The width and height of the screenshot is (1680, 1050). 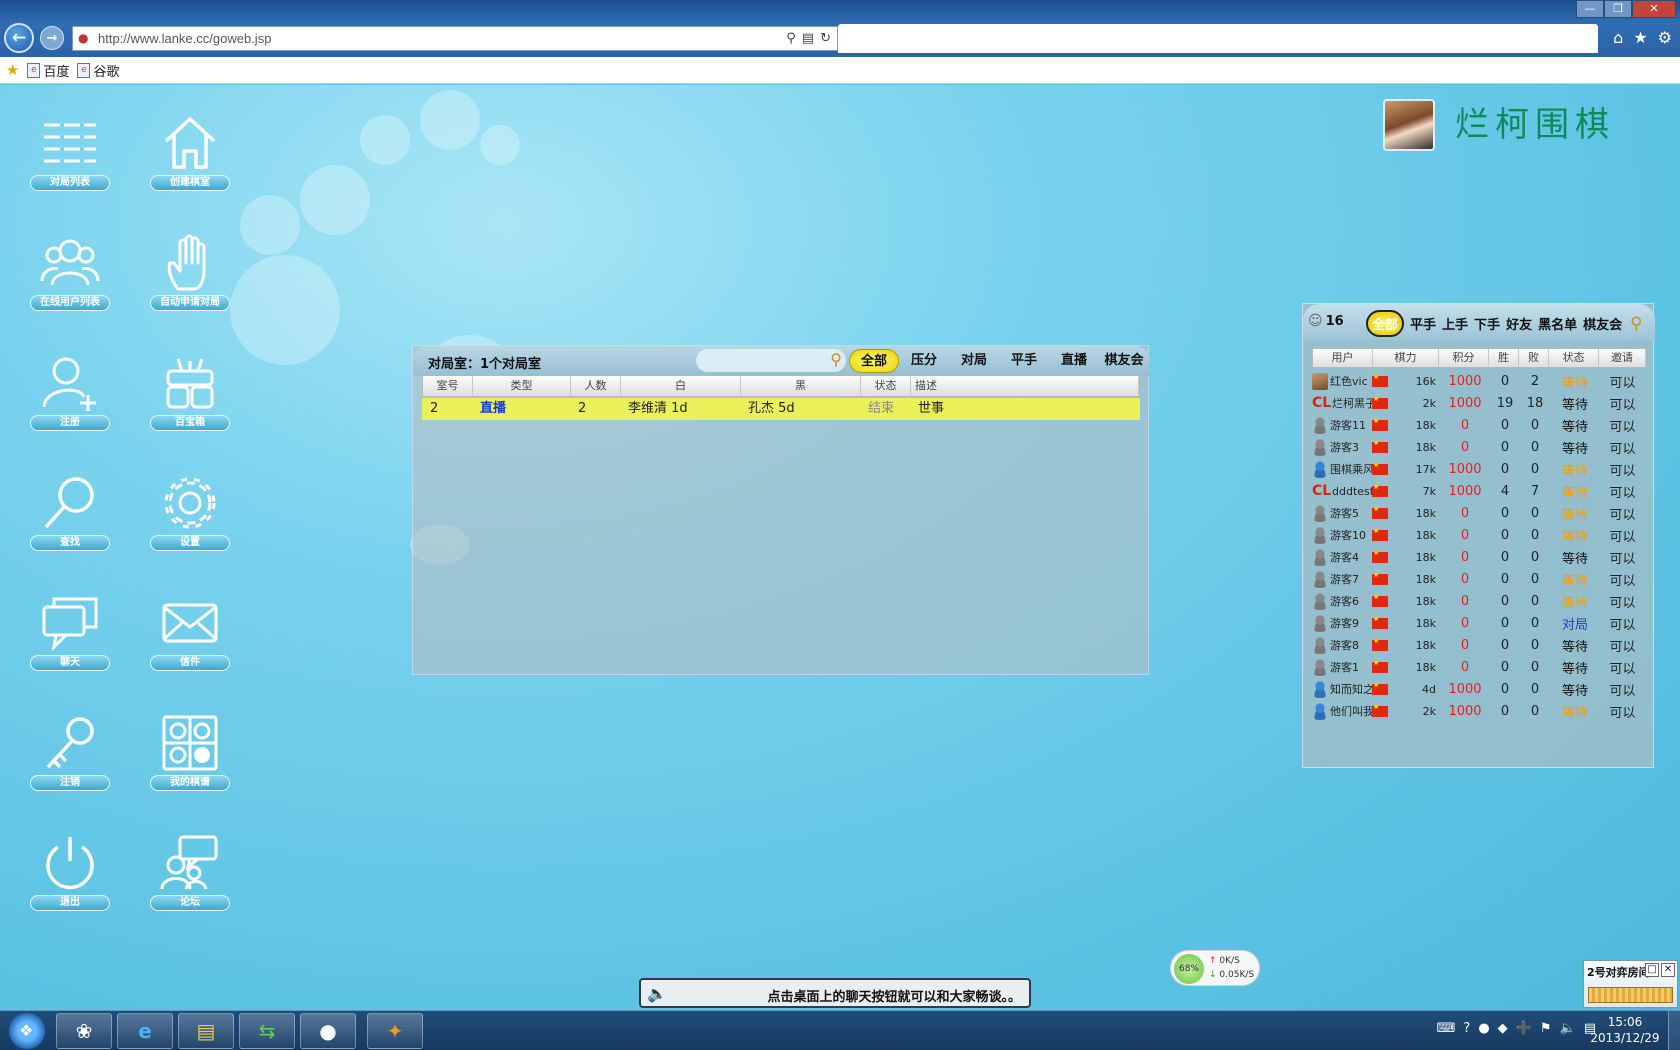 What do you see at coordinates (1665, 37) in the screenshot?
I see `gear-icon: ⚙` at bounding box center [1665, 37].